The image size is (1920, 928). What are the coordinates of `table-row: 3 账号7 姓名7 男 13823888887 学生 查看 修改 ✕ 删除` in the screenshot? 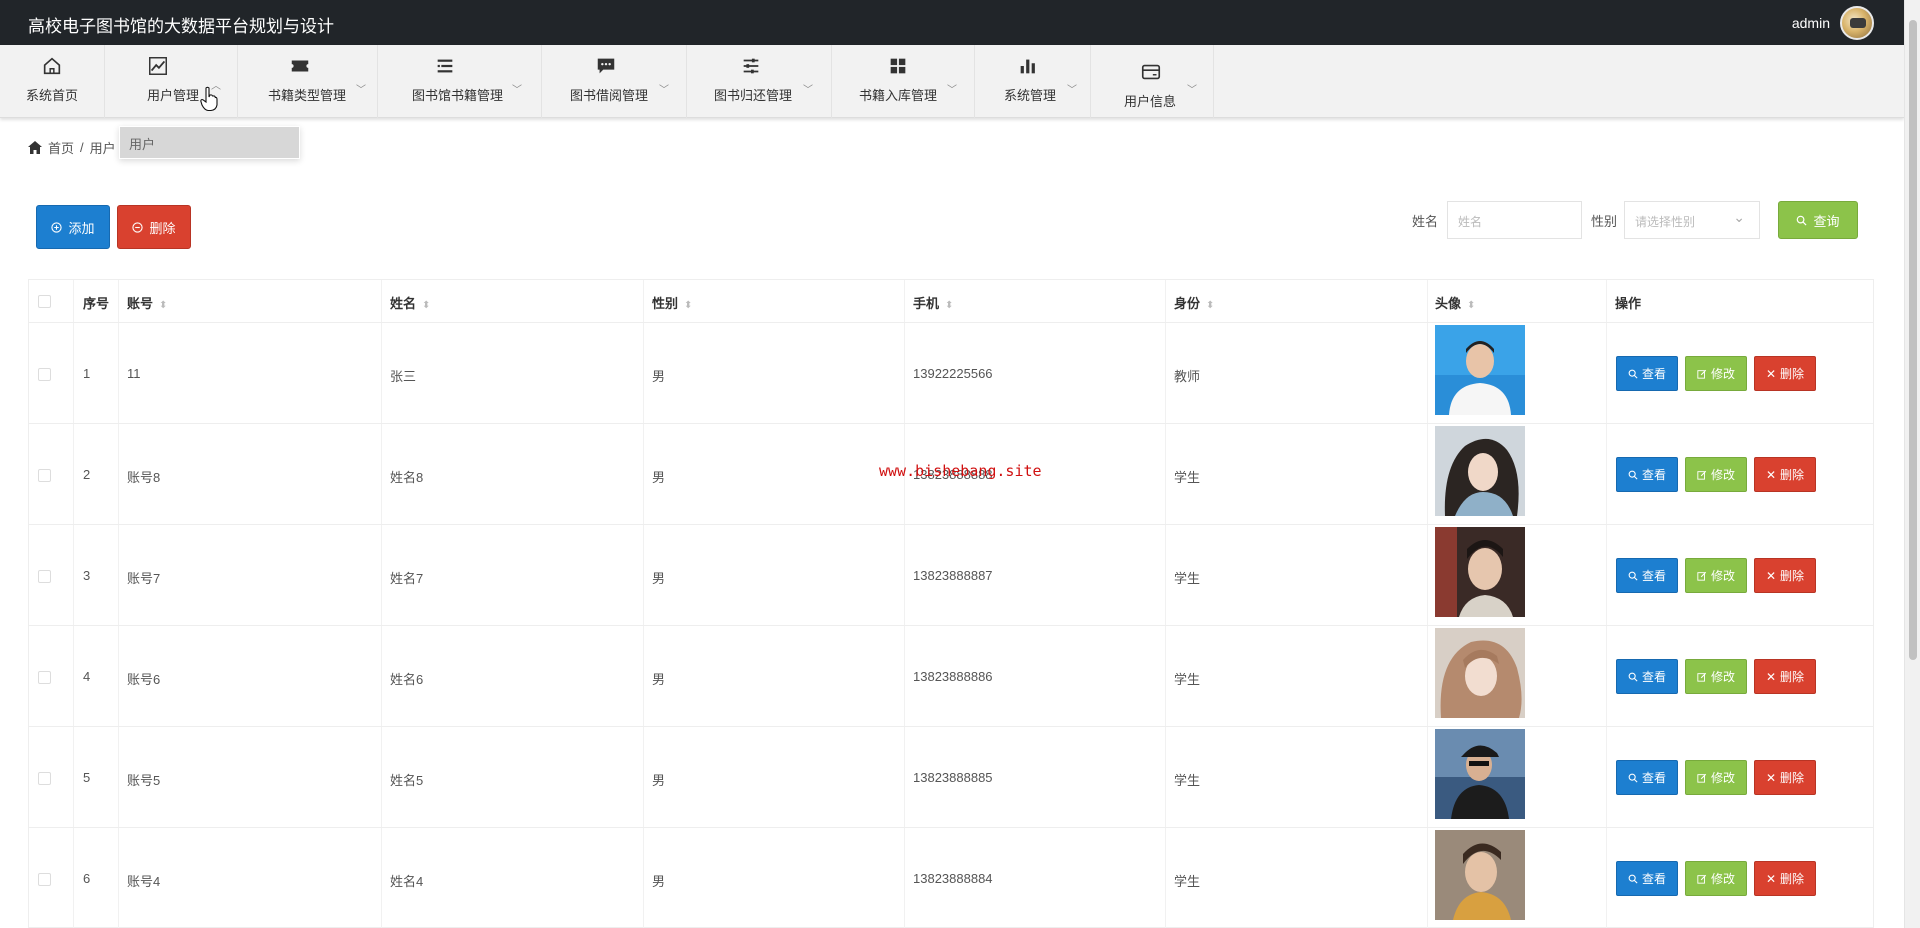 It's located at (951, 575).